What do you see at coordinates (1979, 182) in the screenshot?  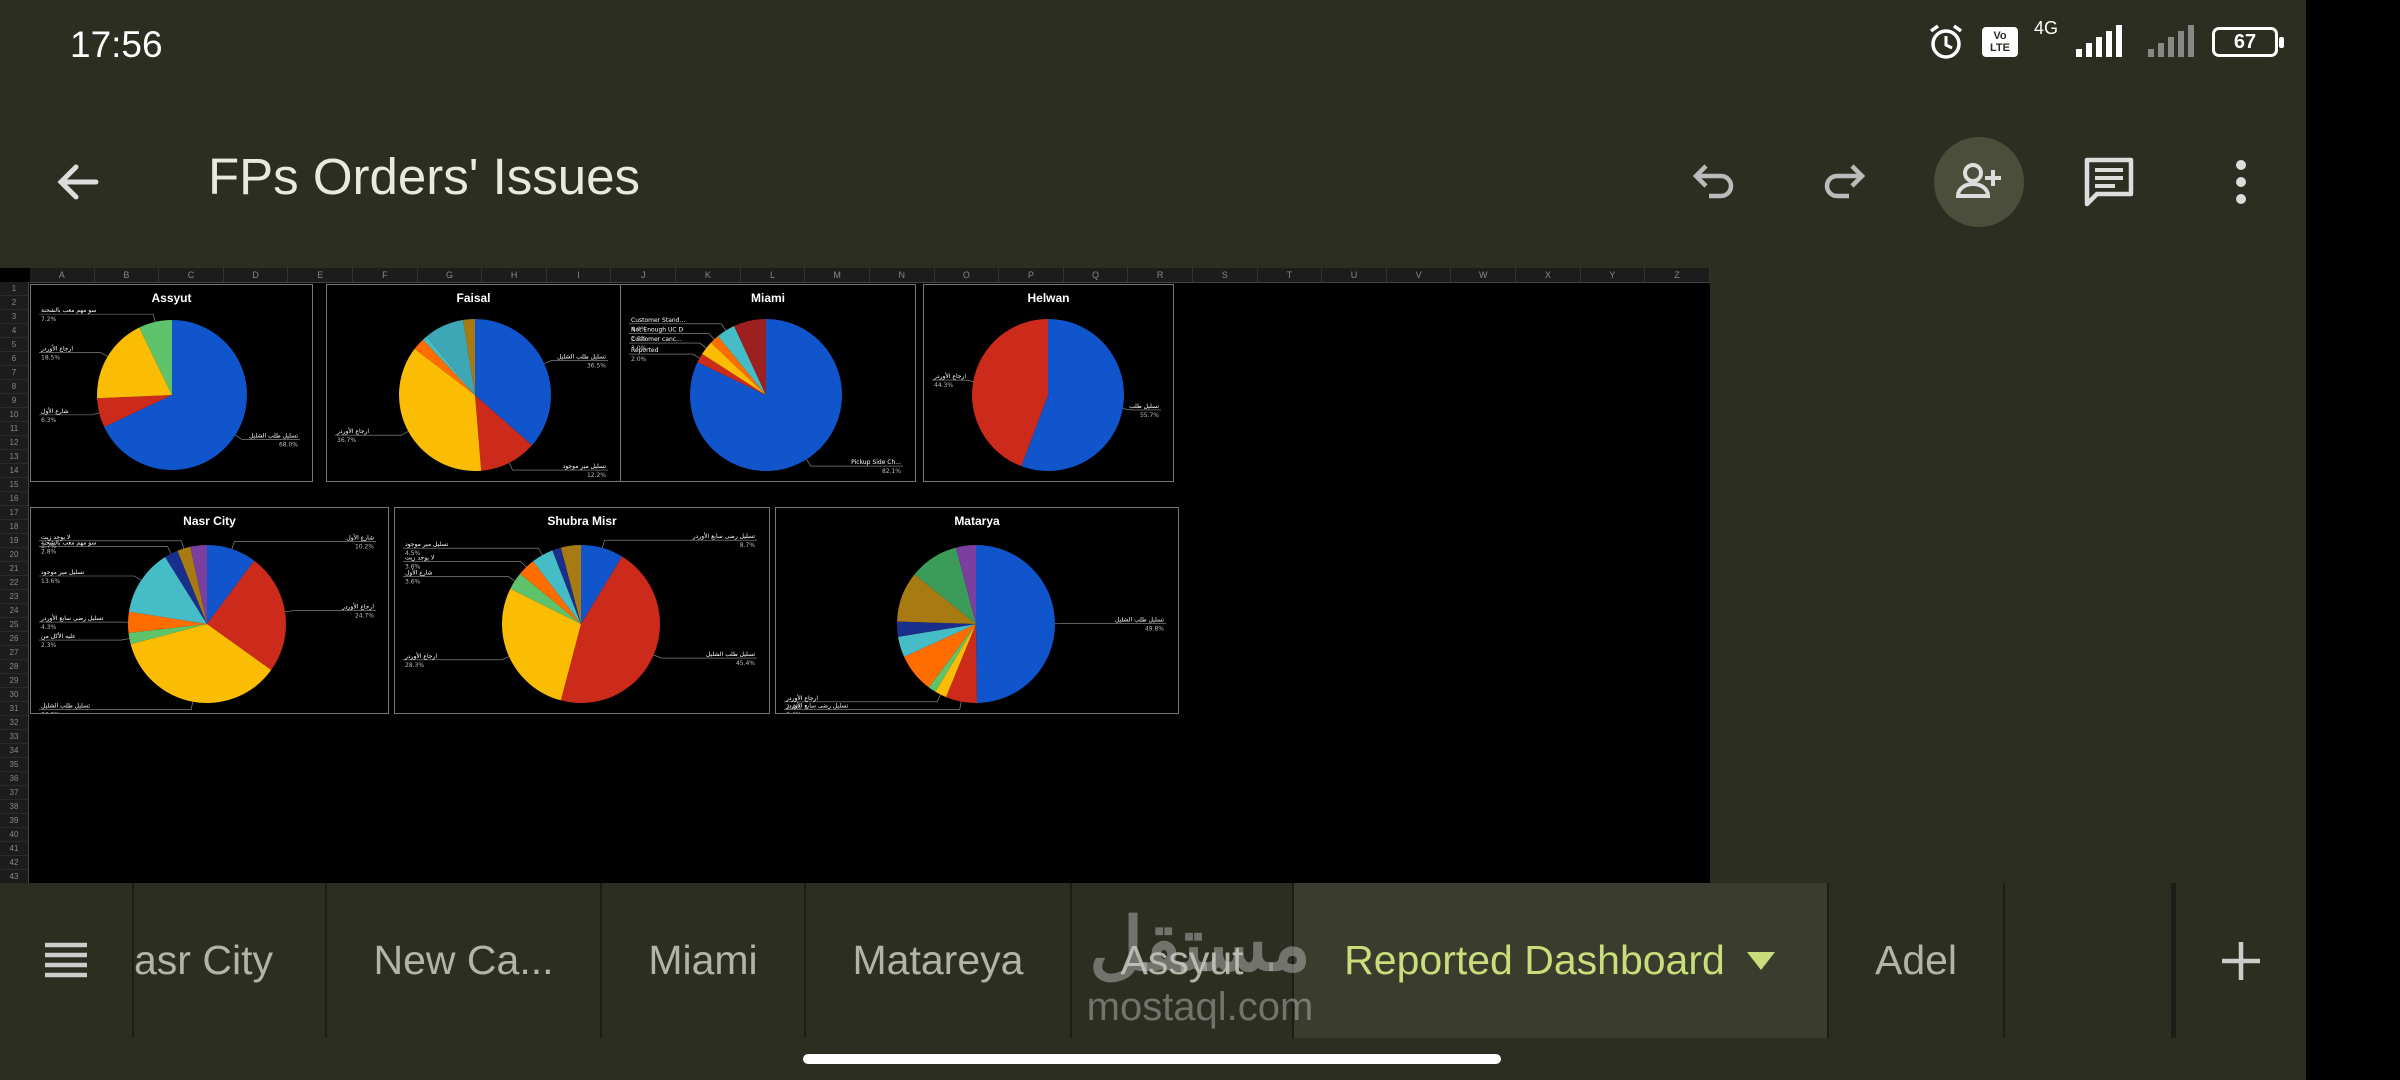 I see `share-button` at bounding box center [1979, 182].